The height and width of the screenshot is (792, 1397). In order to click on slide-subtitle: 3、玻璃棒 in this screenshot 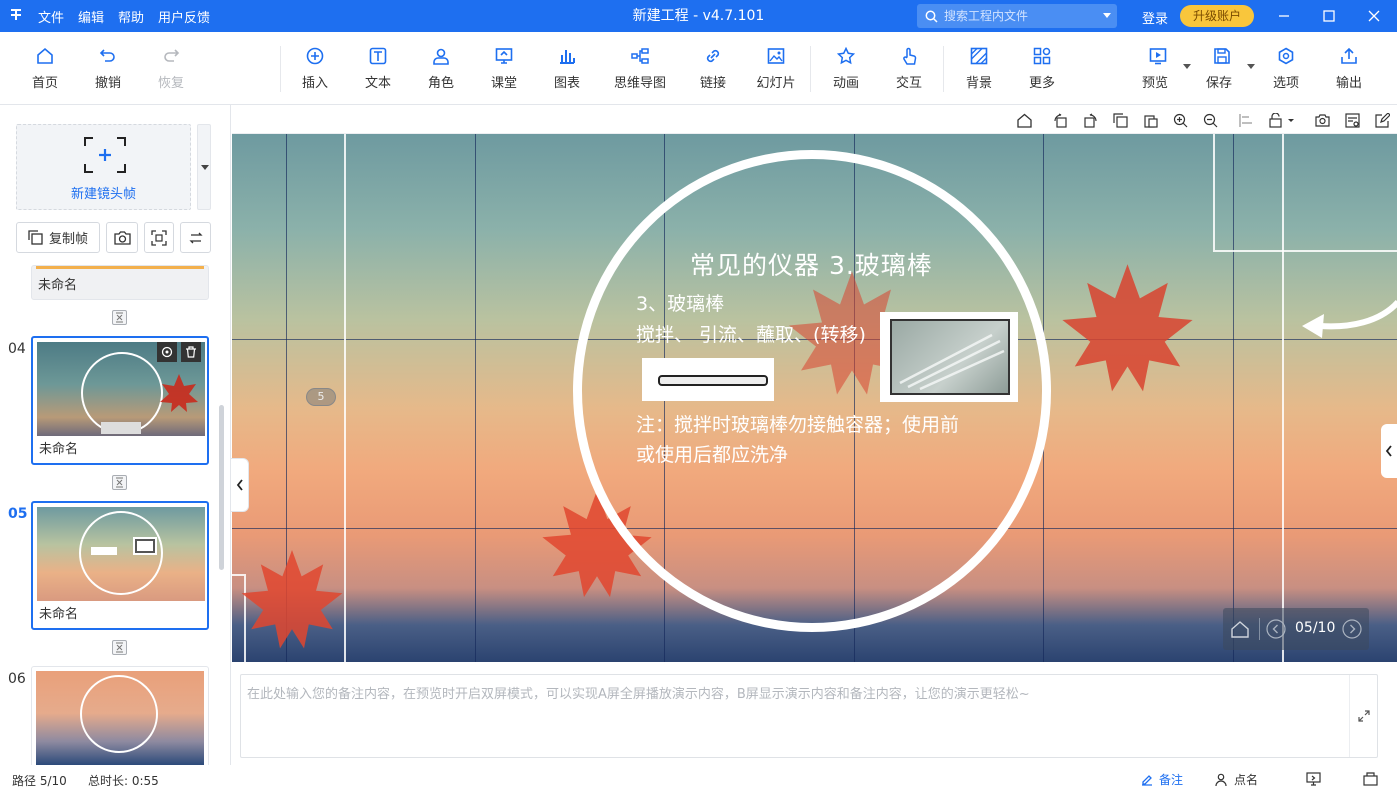, I will do `click(680, 304)`.